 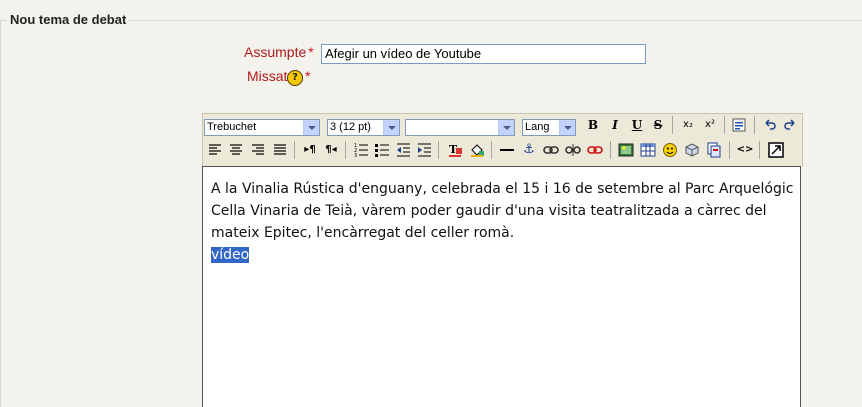 What do you see at coordinates (626, 150) in the screenshot?
I see `insert-image-icon` at bounding box center [626, 150].